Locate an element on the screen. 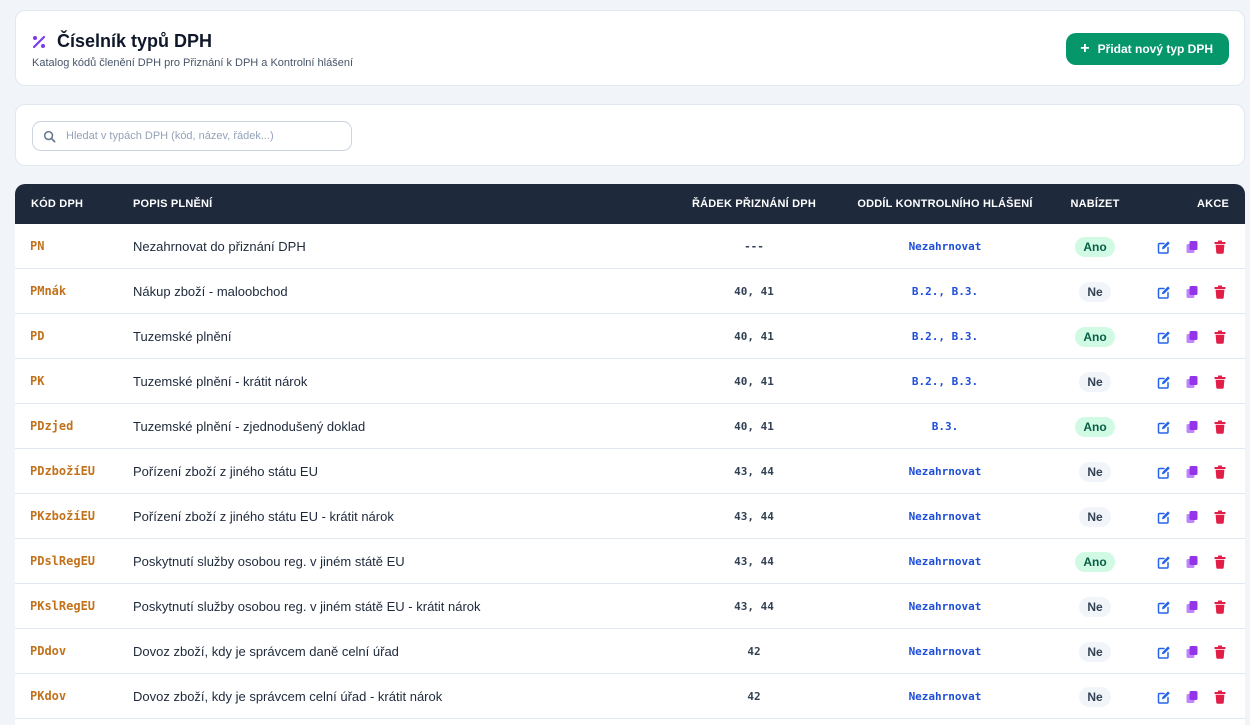  vat-code: PMnák is located at coordinates (48, 291).